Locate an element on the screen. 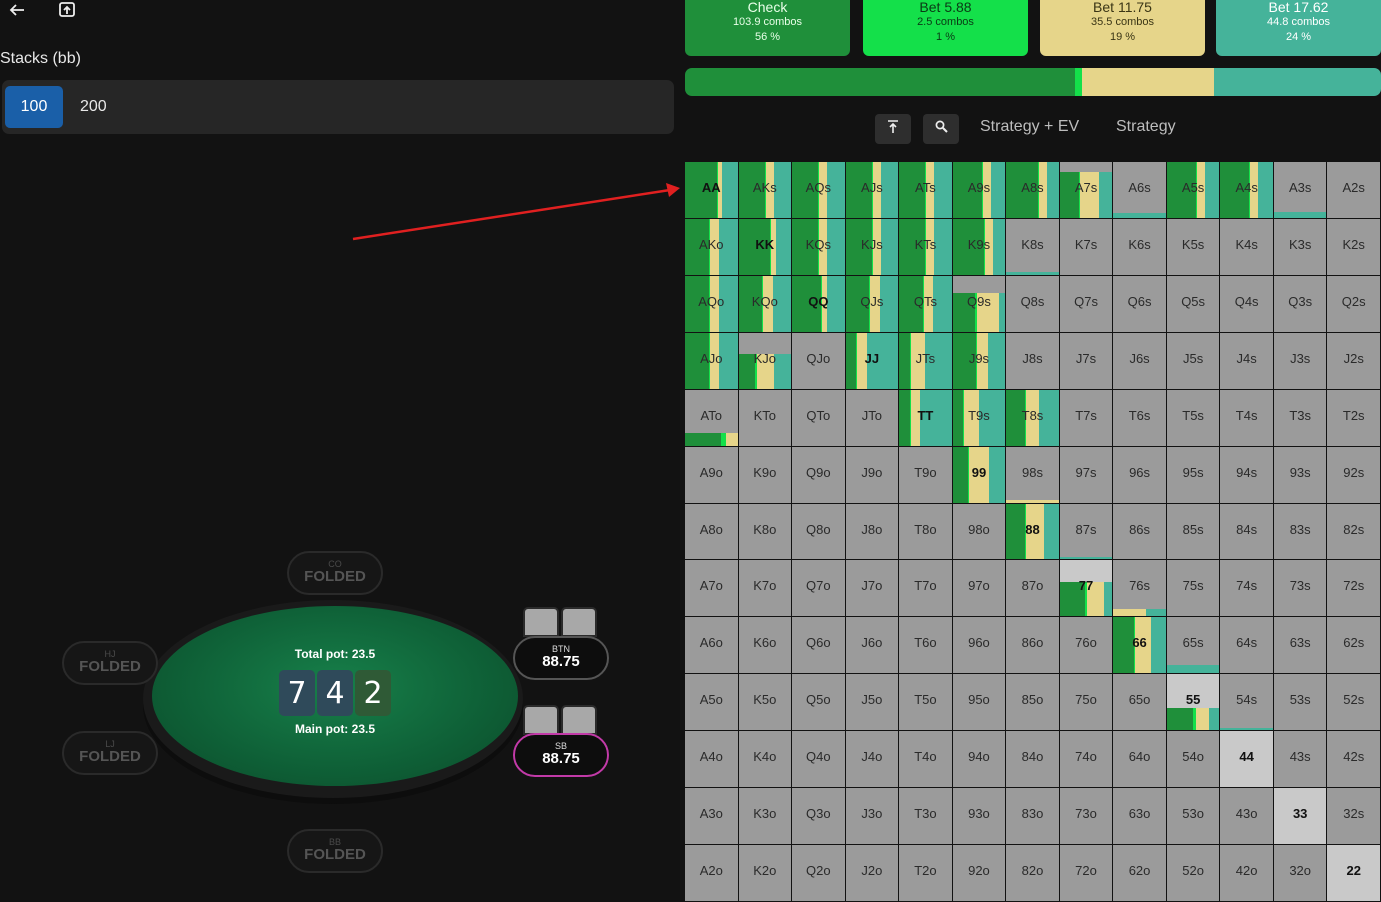 The image size is (1381, 902). hand-cell-97o: 97o is located at coordinates (979, 588).